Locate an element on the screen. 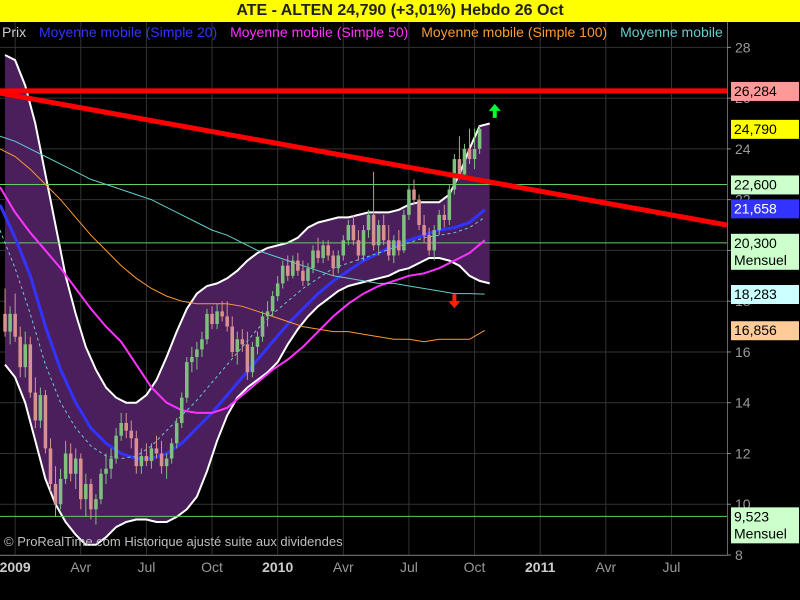 The width and height of the screenshot is (800, 600). value-badge-text: 18,283 is located at coordinates (755, 294).